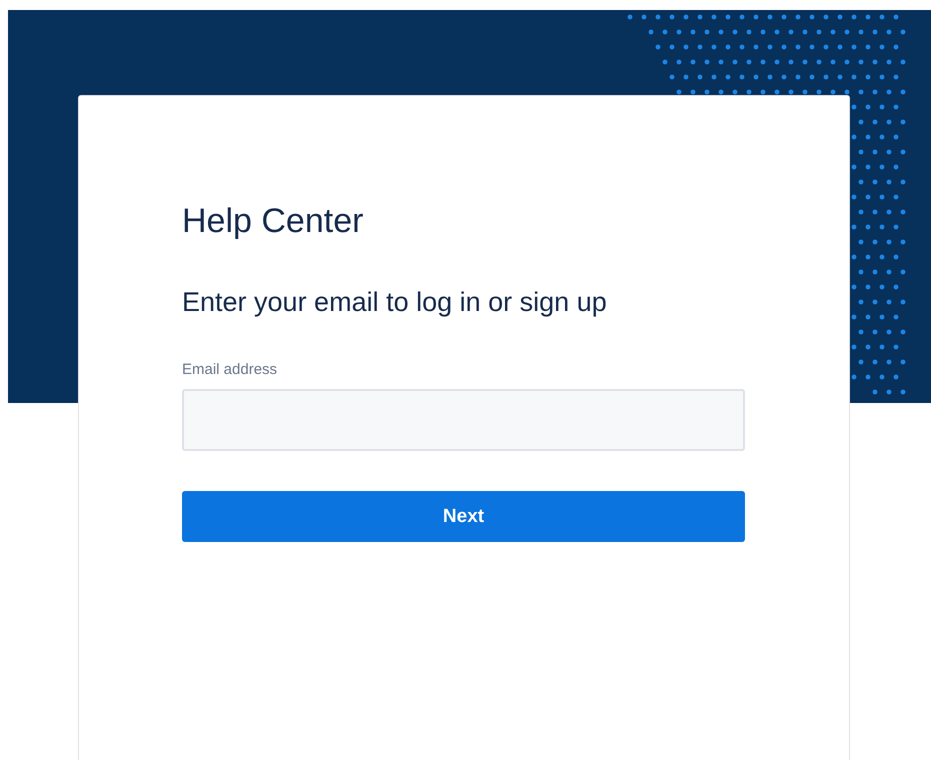 The height and width of the screenshot is (760, 931). Describe the element at coordinates (273, 221) in the screenshot. I see `page-title: Help Center` at that location.